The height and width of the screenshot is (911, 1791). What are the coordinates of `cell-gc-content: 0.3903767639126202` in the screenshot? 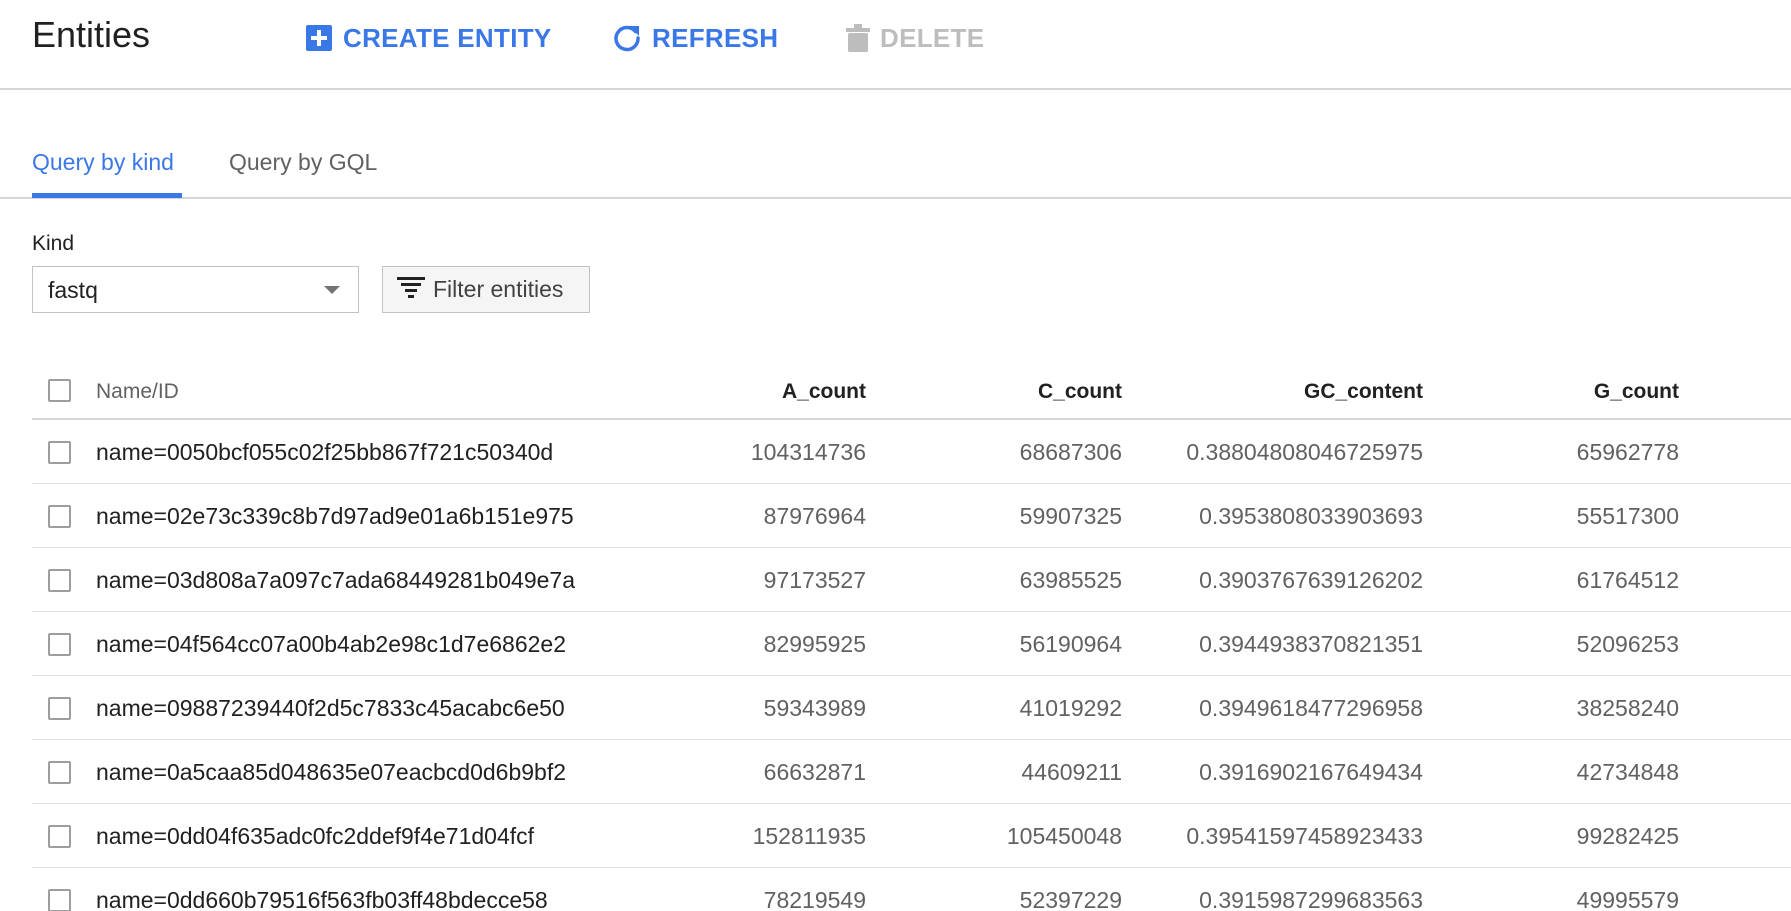 It's located at (1311, 580).